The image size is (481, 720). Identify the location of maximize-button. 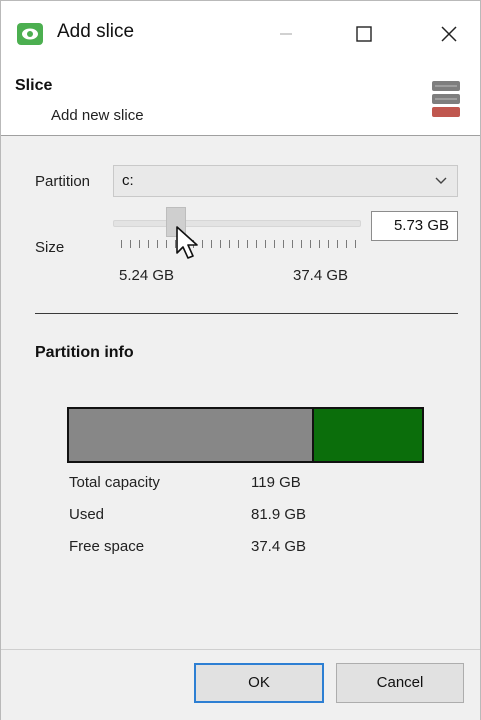
(364, 34).